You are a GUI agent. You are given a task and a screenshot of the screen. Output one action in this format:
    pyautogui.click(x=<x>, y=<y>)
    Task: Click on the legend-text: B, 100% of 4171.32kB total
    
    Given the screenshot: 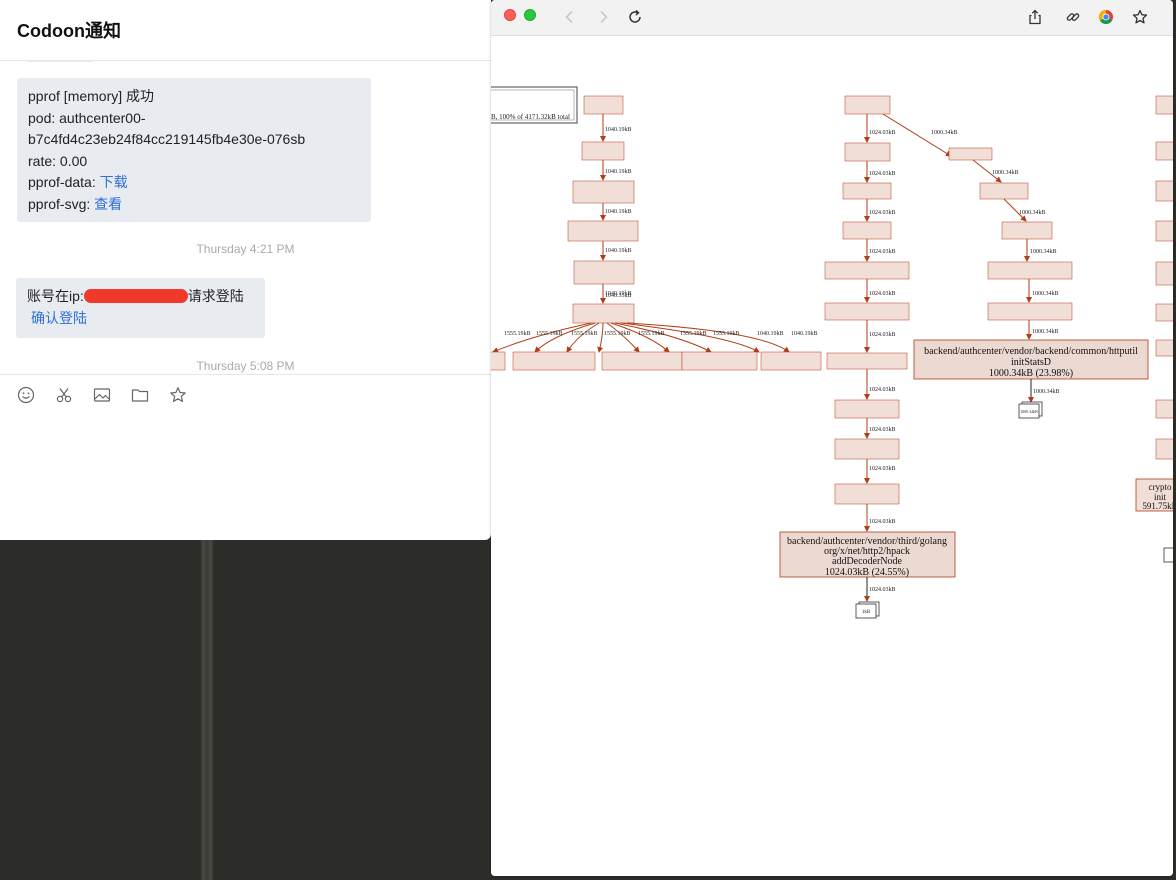 What is the action you would take?
    pyautogui.click(x=530, y=117)
    